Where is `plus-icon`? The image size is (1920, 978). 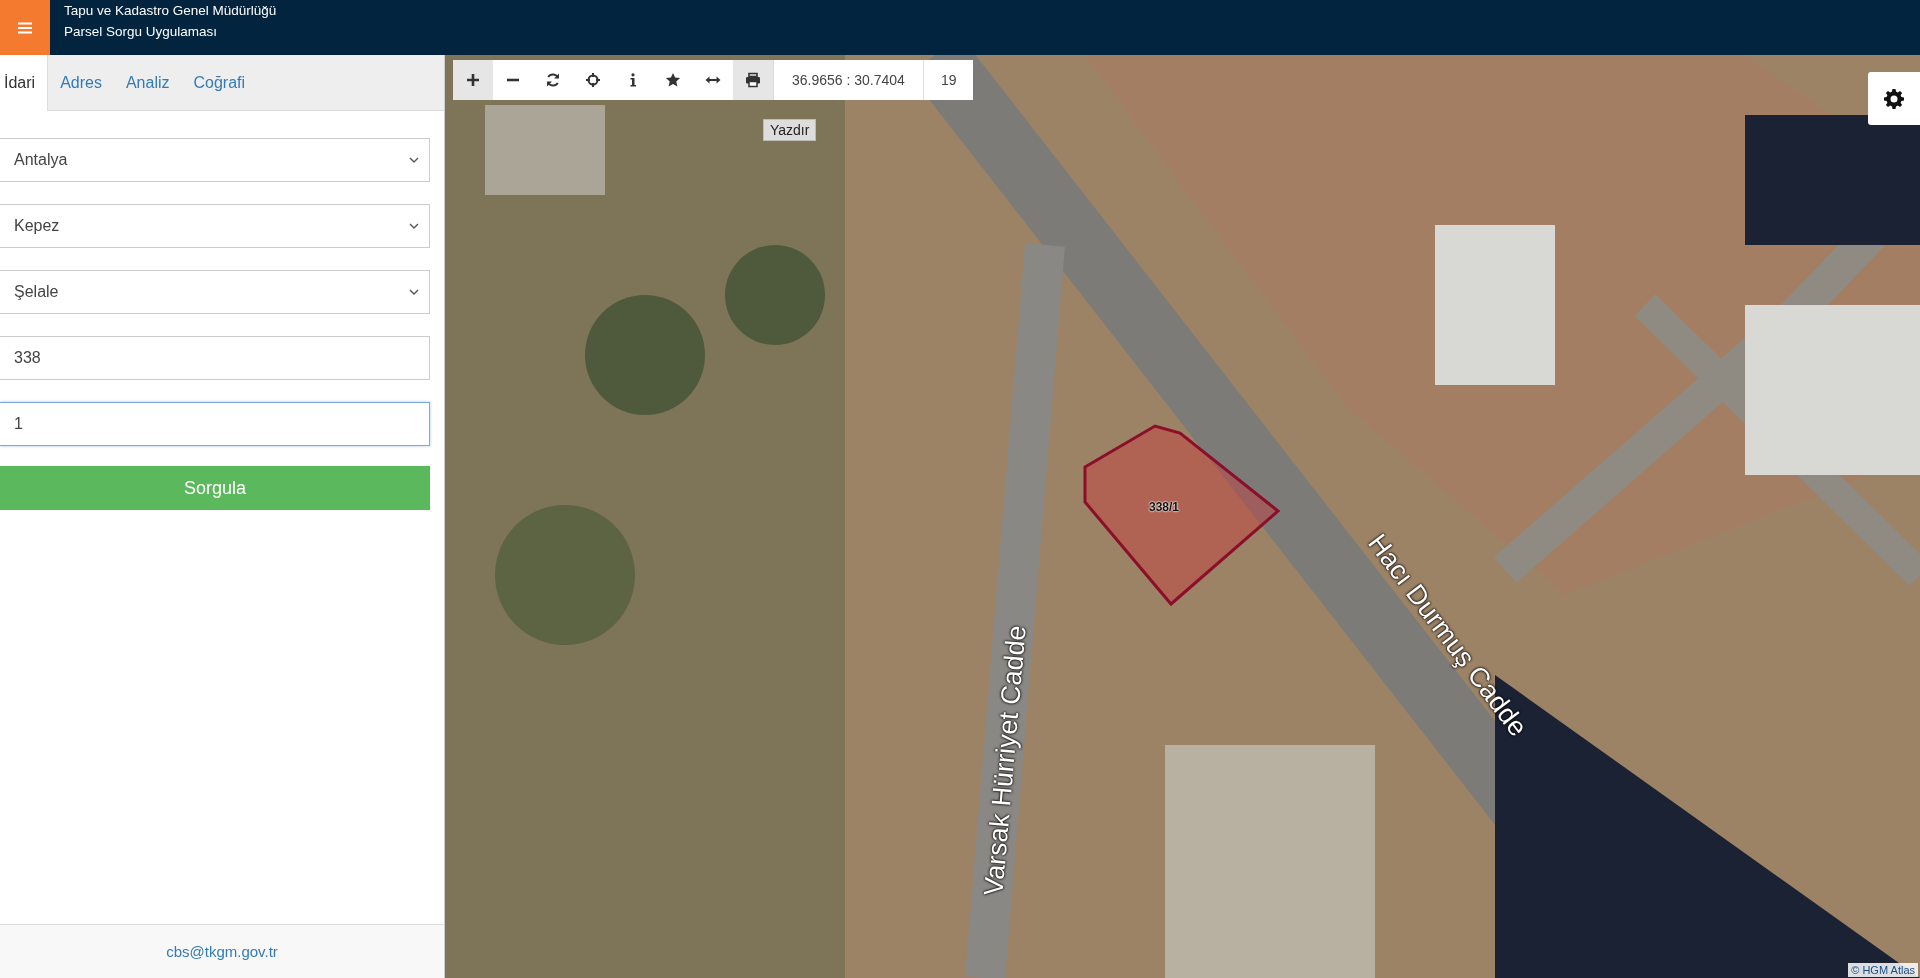 plus-icon is located at coordinates (473, 80).